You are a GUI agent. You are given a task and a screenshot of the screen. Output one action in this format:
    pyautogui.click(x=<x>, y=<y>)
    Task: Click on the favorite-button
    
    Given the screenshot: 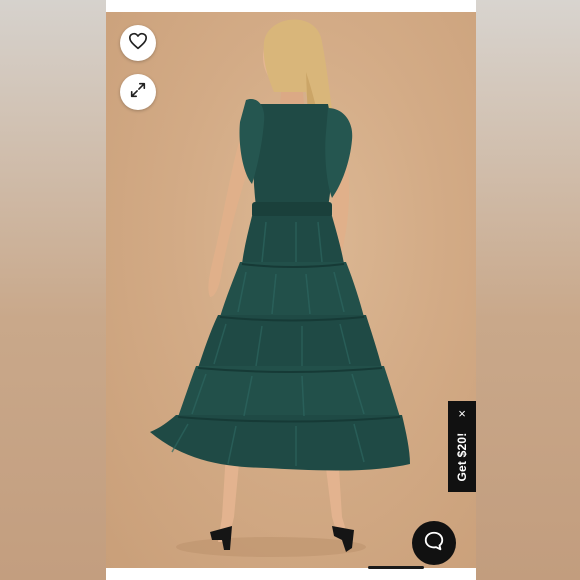 What is the action you would take?
    pyautogui.click(x=138, y=43)
    